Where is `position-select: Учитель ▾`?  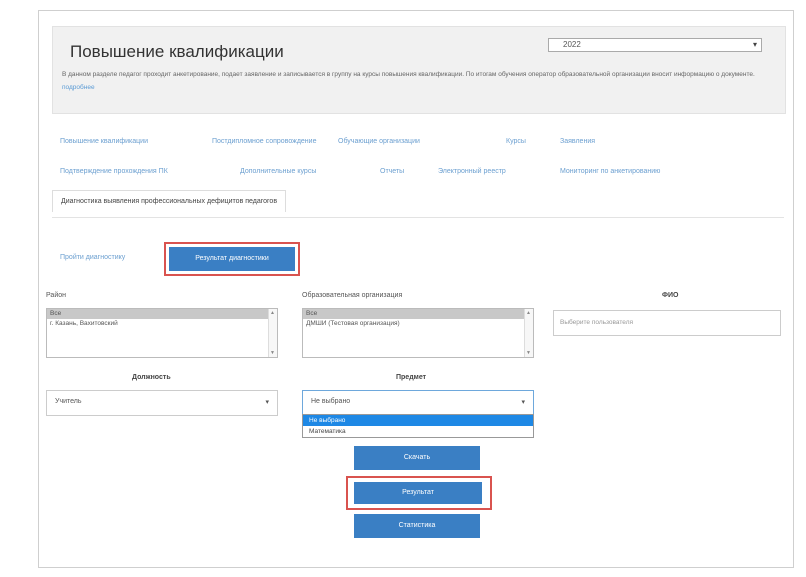
position-select: Учитель ▾ is located at coordinates (162, 403).